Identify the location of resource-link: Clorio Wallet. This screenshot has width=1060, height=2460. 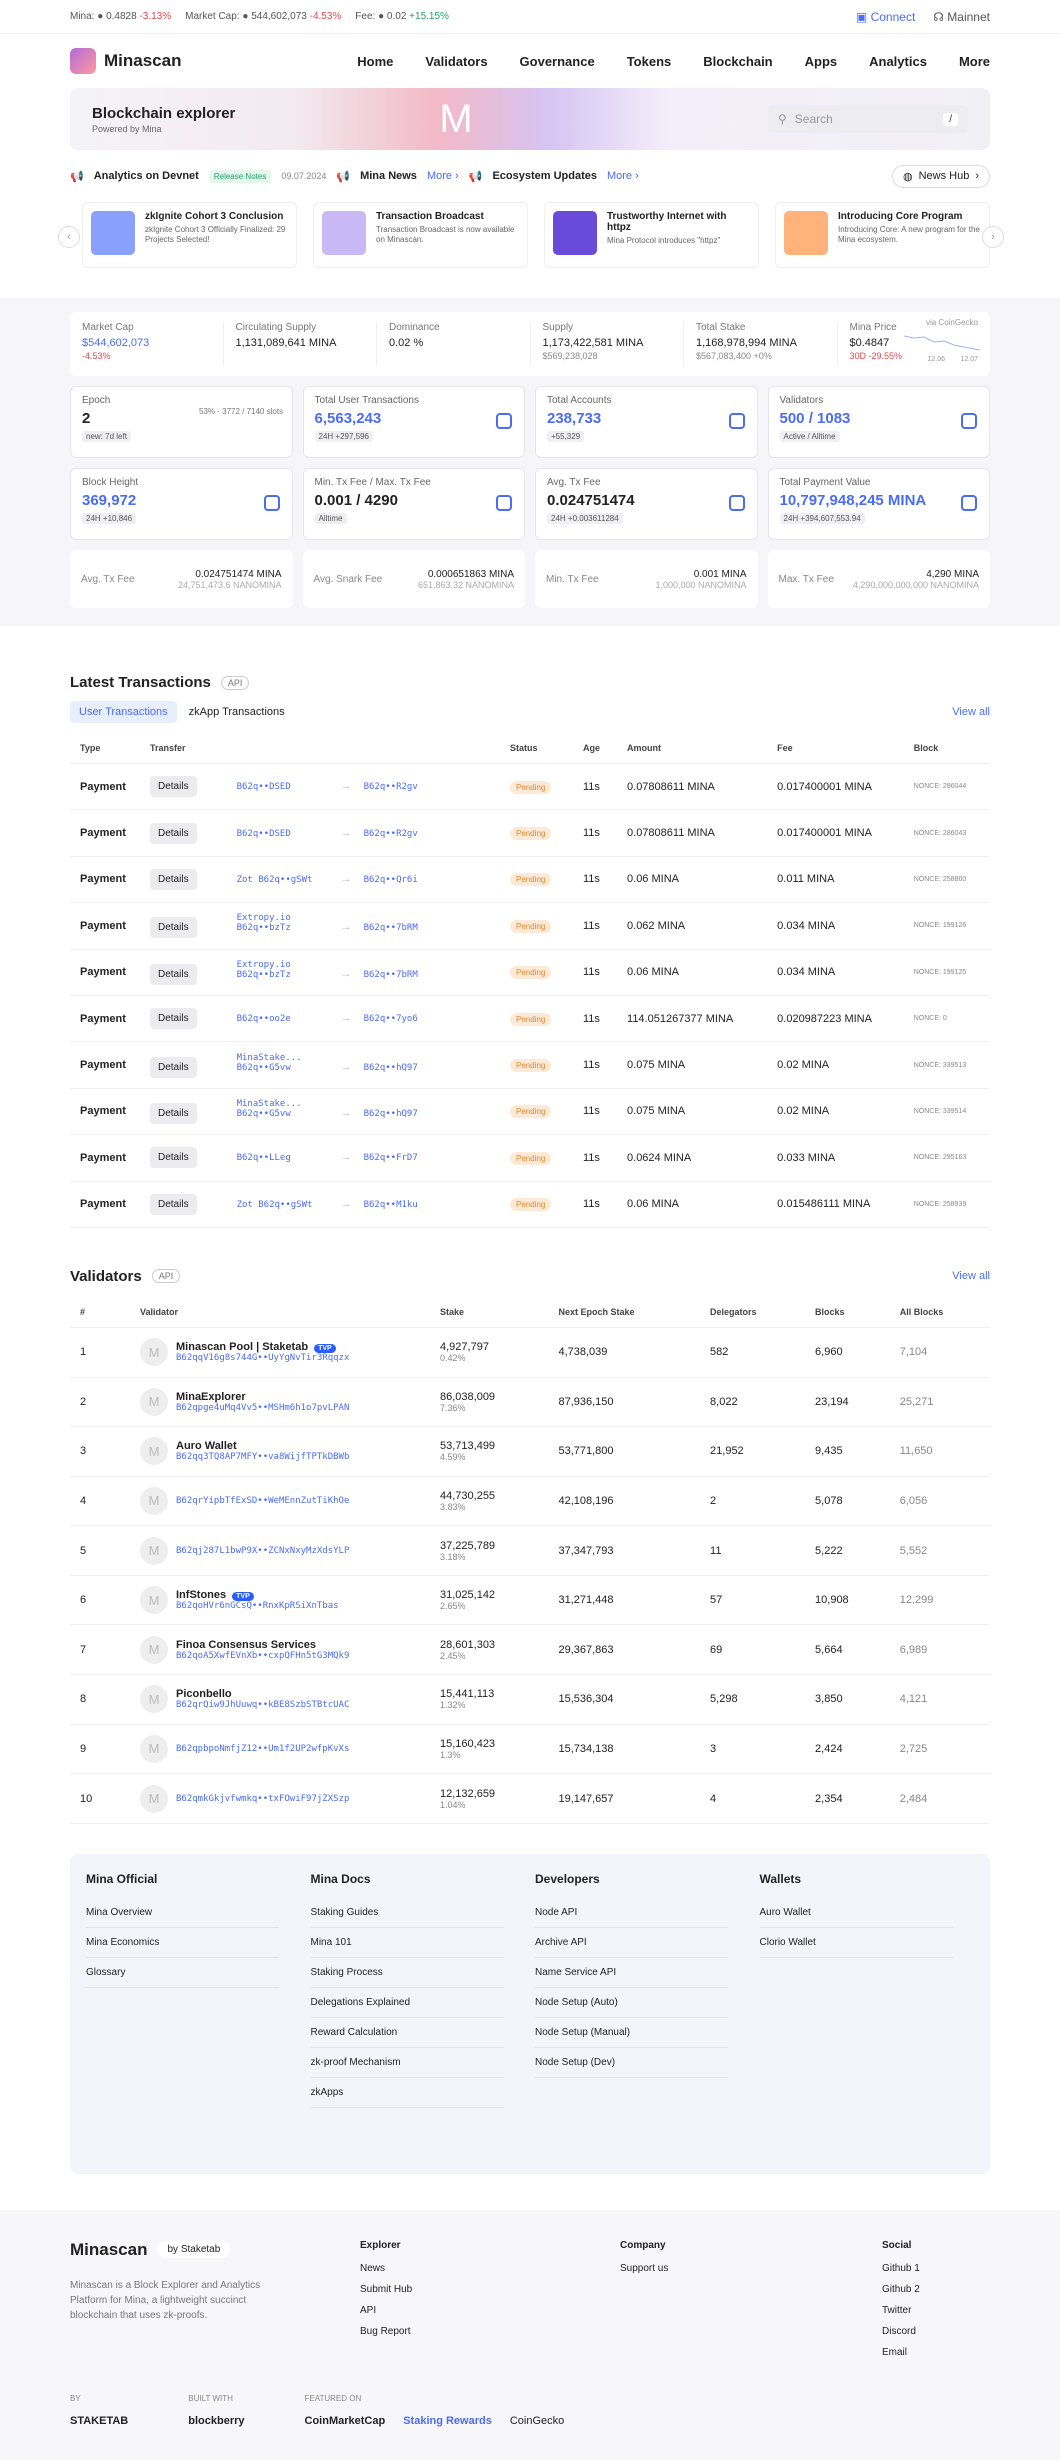
(856, 1943).